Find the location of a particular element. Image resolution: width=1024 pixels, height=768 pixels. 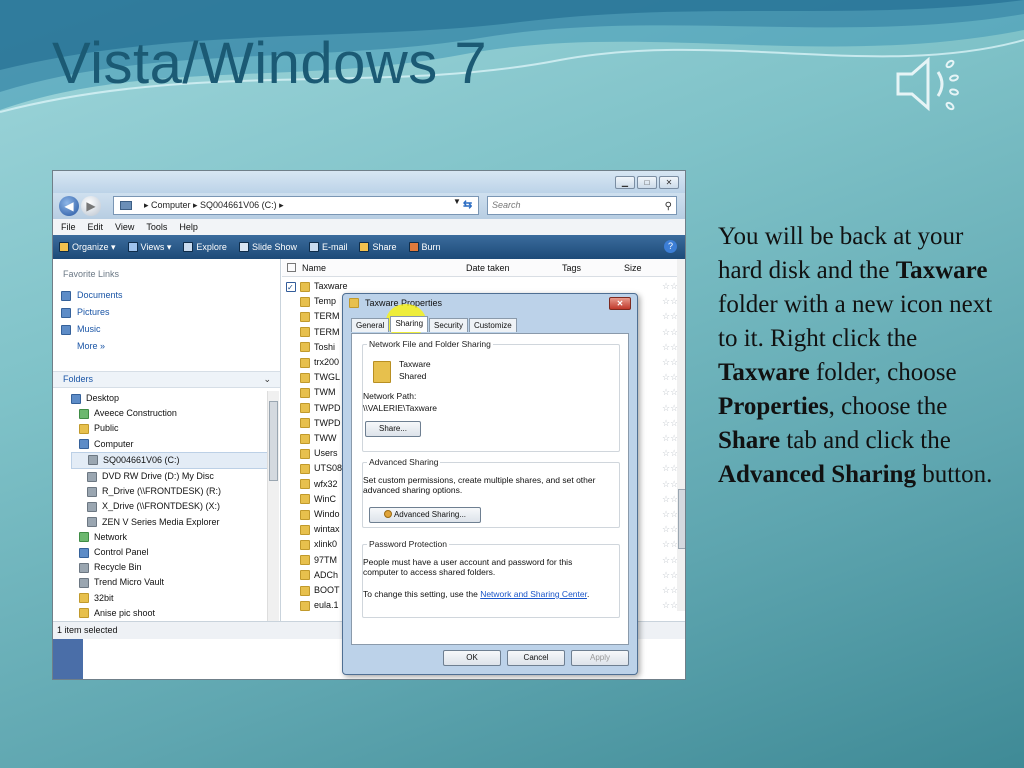

file-row: Users is located at coordinates (317, 453).